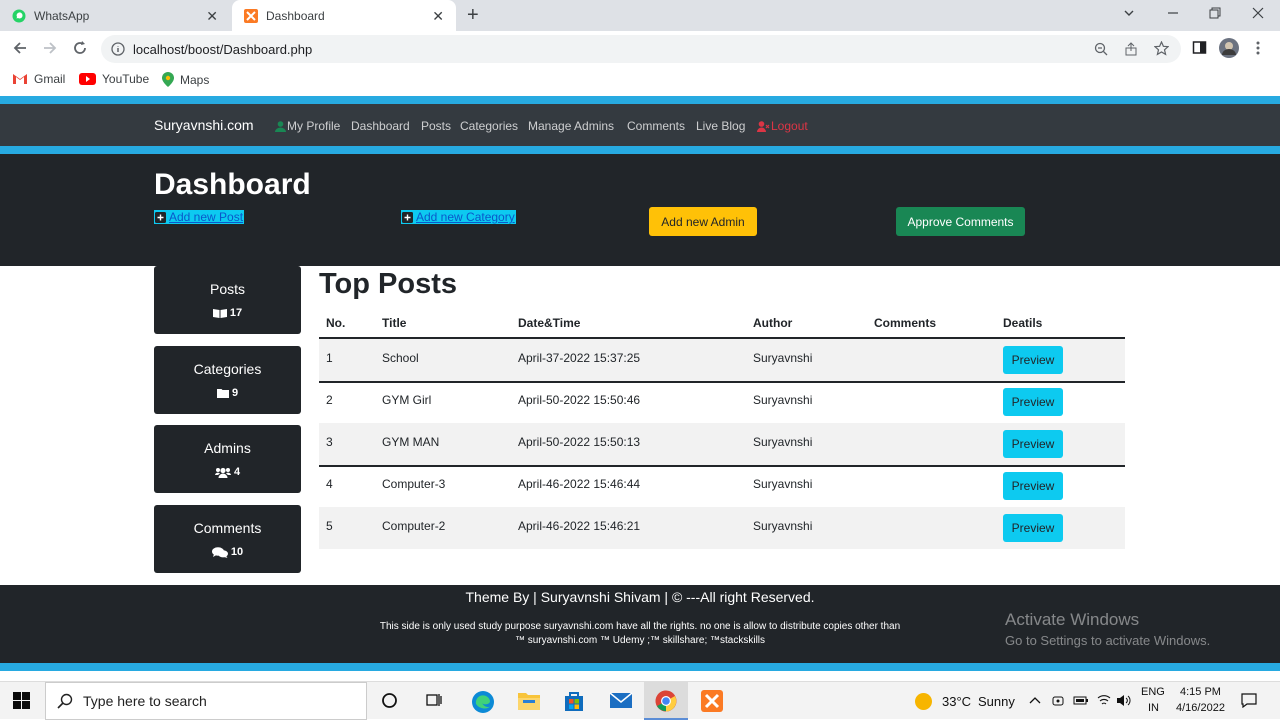  What do you see at coordinates (1161, 48) in the screenshot?
I see `bookmark-star-icon` at bounding box center [1161, 48].